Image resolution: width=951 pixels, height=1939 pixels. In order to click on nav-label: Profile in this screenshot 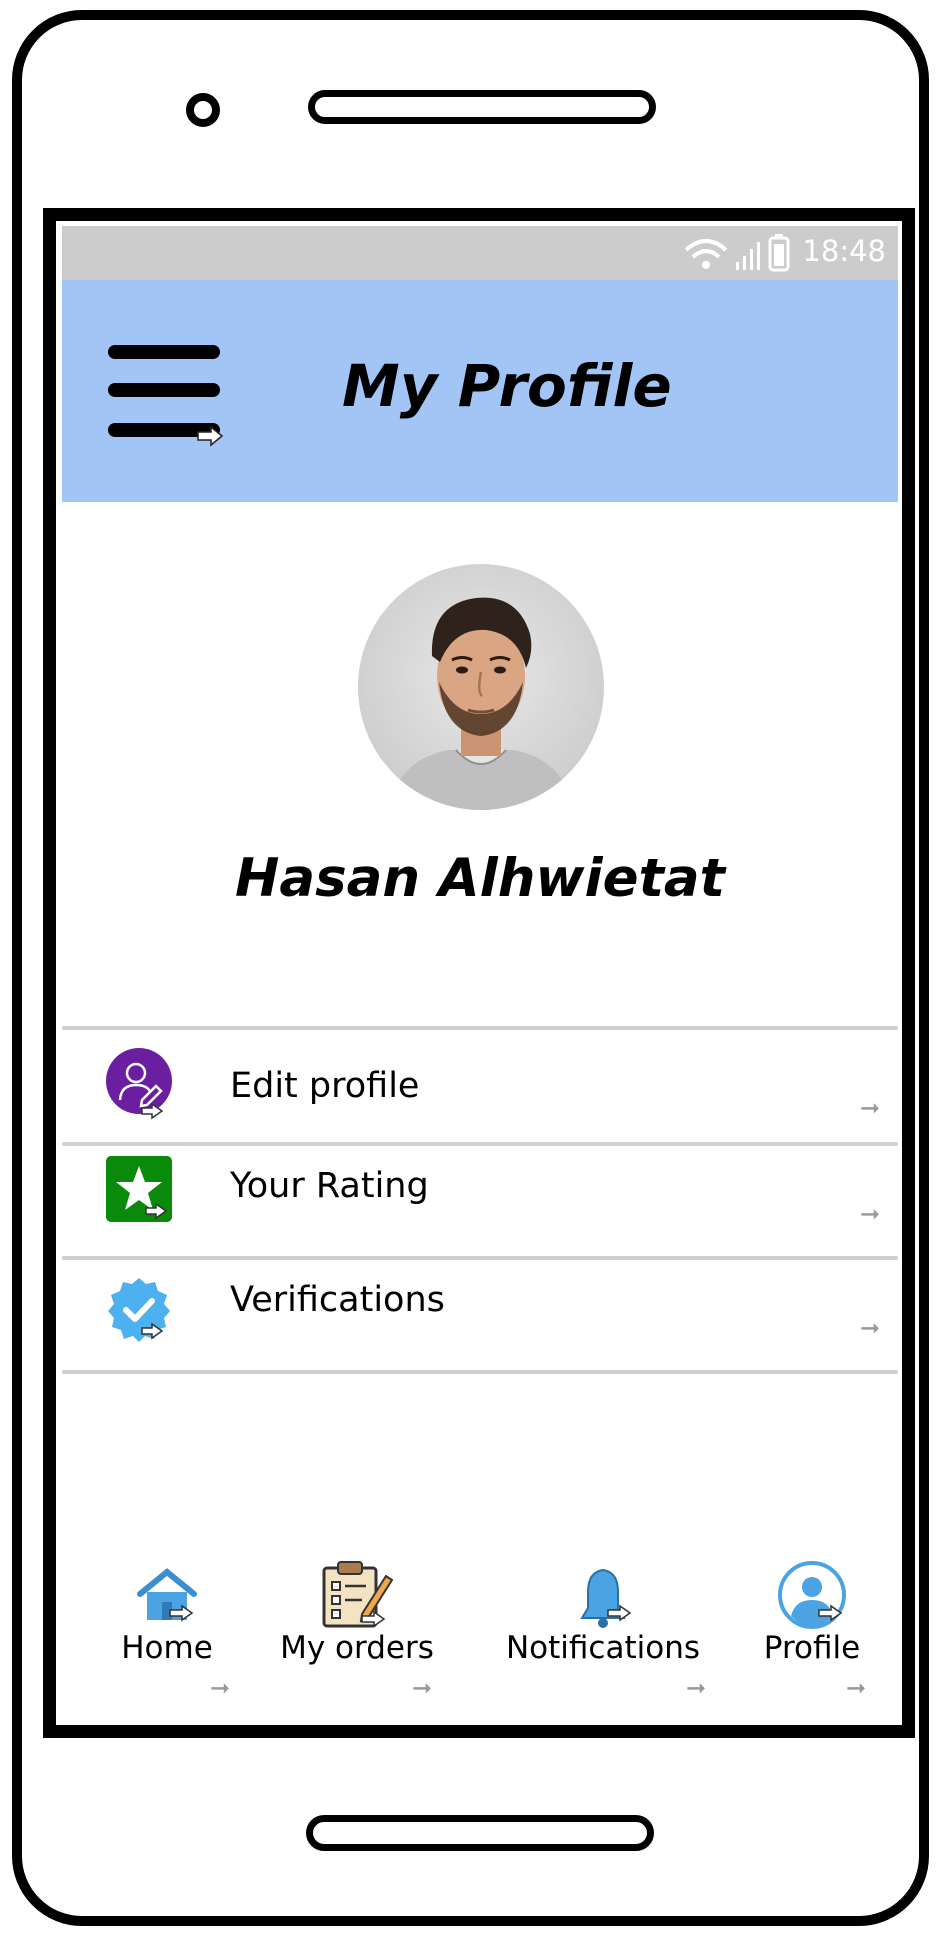, I will do `click(812, 1648)`.